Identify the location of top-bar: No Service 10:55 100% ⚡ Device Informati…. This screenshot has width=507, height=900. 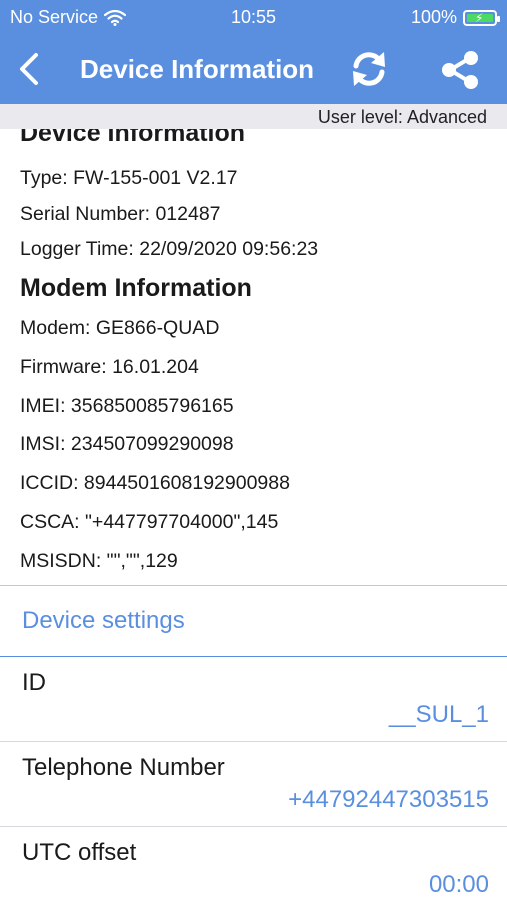
(253, 52).